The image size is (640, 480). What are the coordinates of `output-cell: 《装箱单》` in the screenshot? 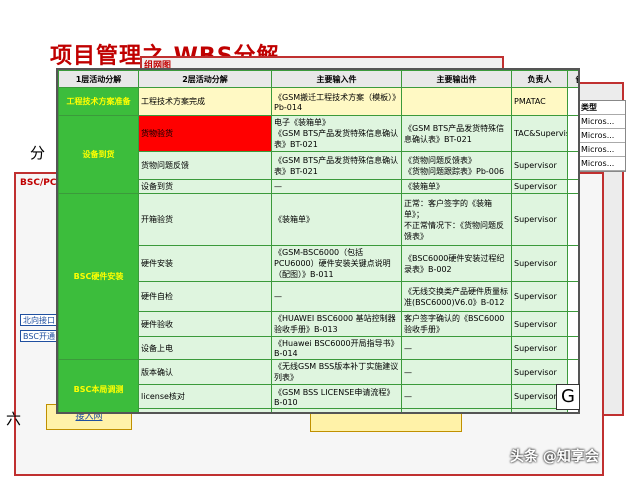 It's located at (456, 186).